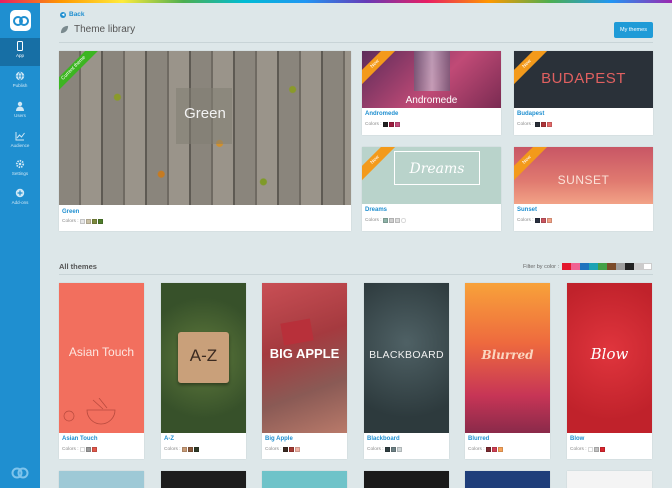 Image resolution: width=672 pixels, height=488 pixels. I want to click on app-logo, so click(20, 20).